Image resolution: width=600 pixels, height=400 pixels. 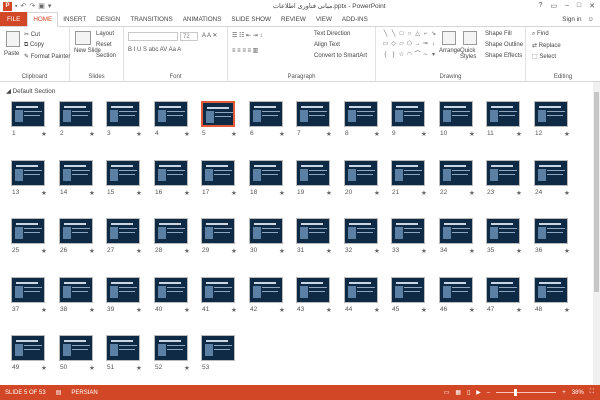 What do you see at coordinates (596, 192) in the screenshot?
I see `scrollbar-thumb` at bounding box center [596, 192].